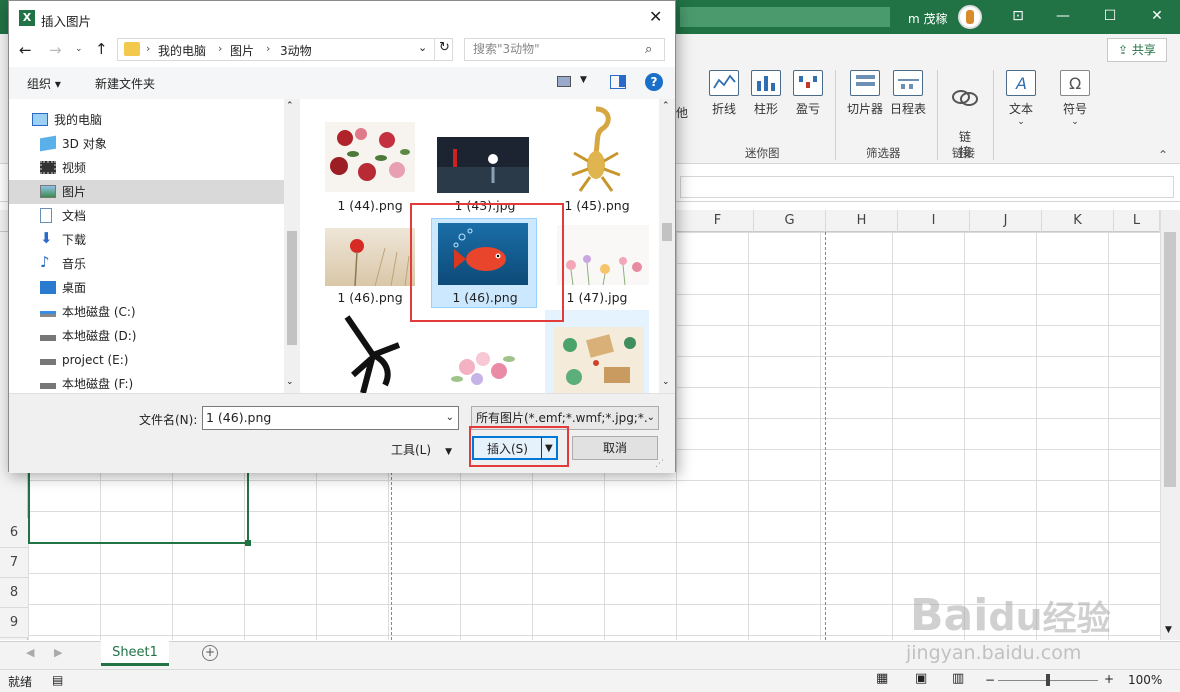 This screenshot has width=1180, height=692. What do you see at coordinates (599, 360) in the screenshot?
I see `file-thumb-table-items` at bounding box center [599, 360].